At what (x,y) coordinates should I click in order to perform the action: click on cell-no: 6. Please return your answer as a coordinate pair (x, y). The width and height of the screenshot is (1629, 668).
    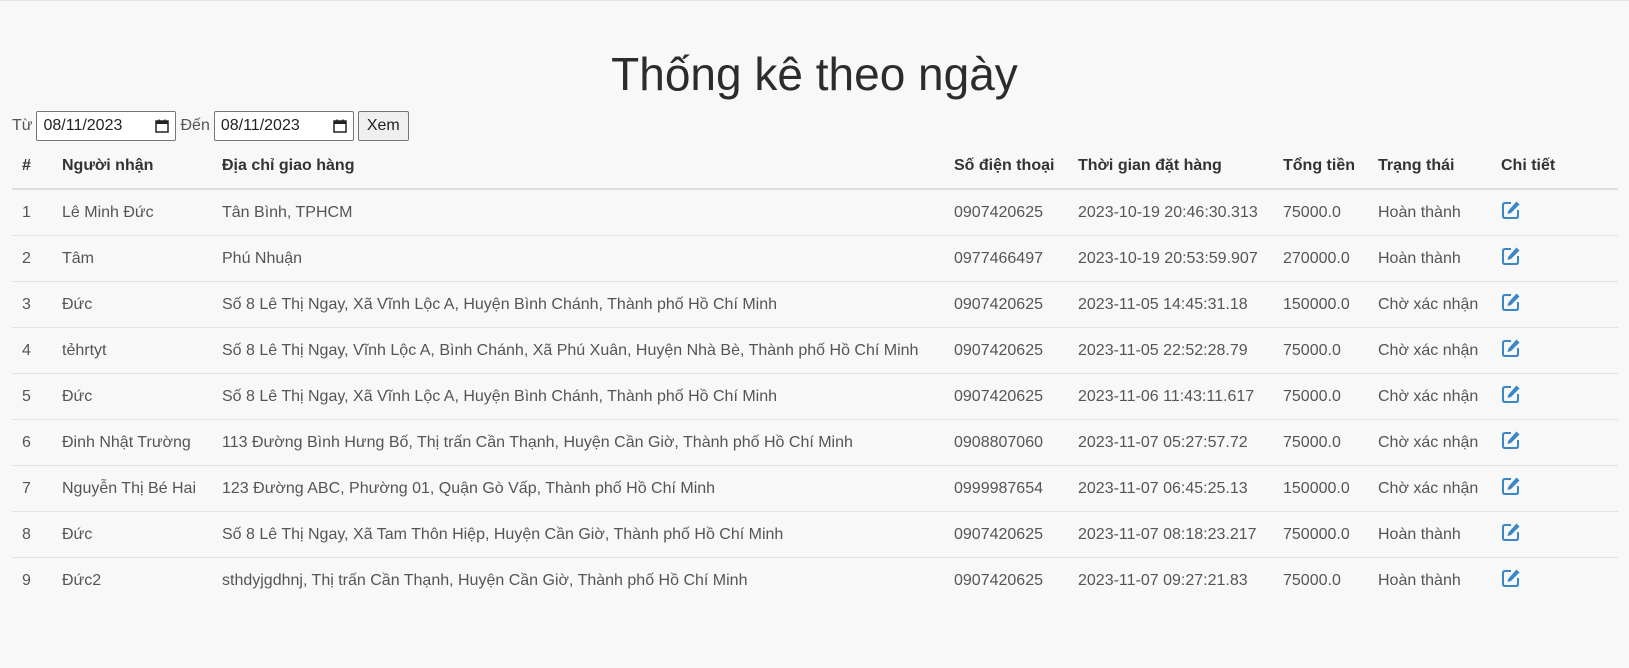
    Looking at the image, I should click on (32, 442).